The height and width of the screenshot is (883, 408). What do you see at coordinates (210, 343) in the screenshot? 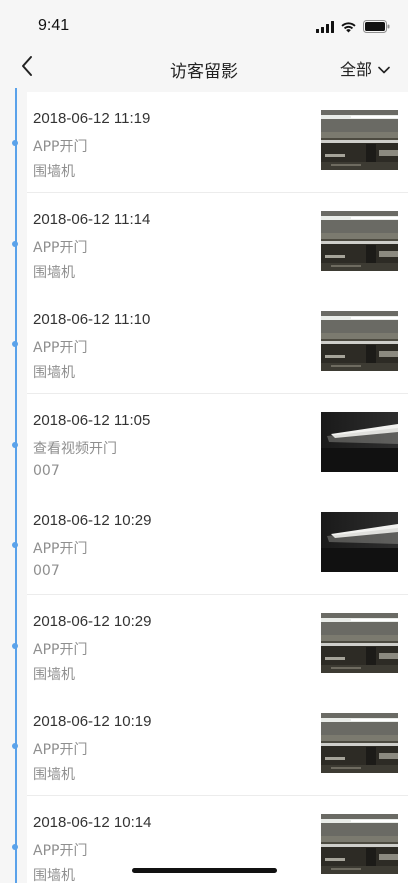
I see `record-row: 2018-06-12 11:10 APP开门围墙机` at bounding box center [210, 343].